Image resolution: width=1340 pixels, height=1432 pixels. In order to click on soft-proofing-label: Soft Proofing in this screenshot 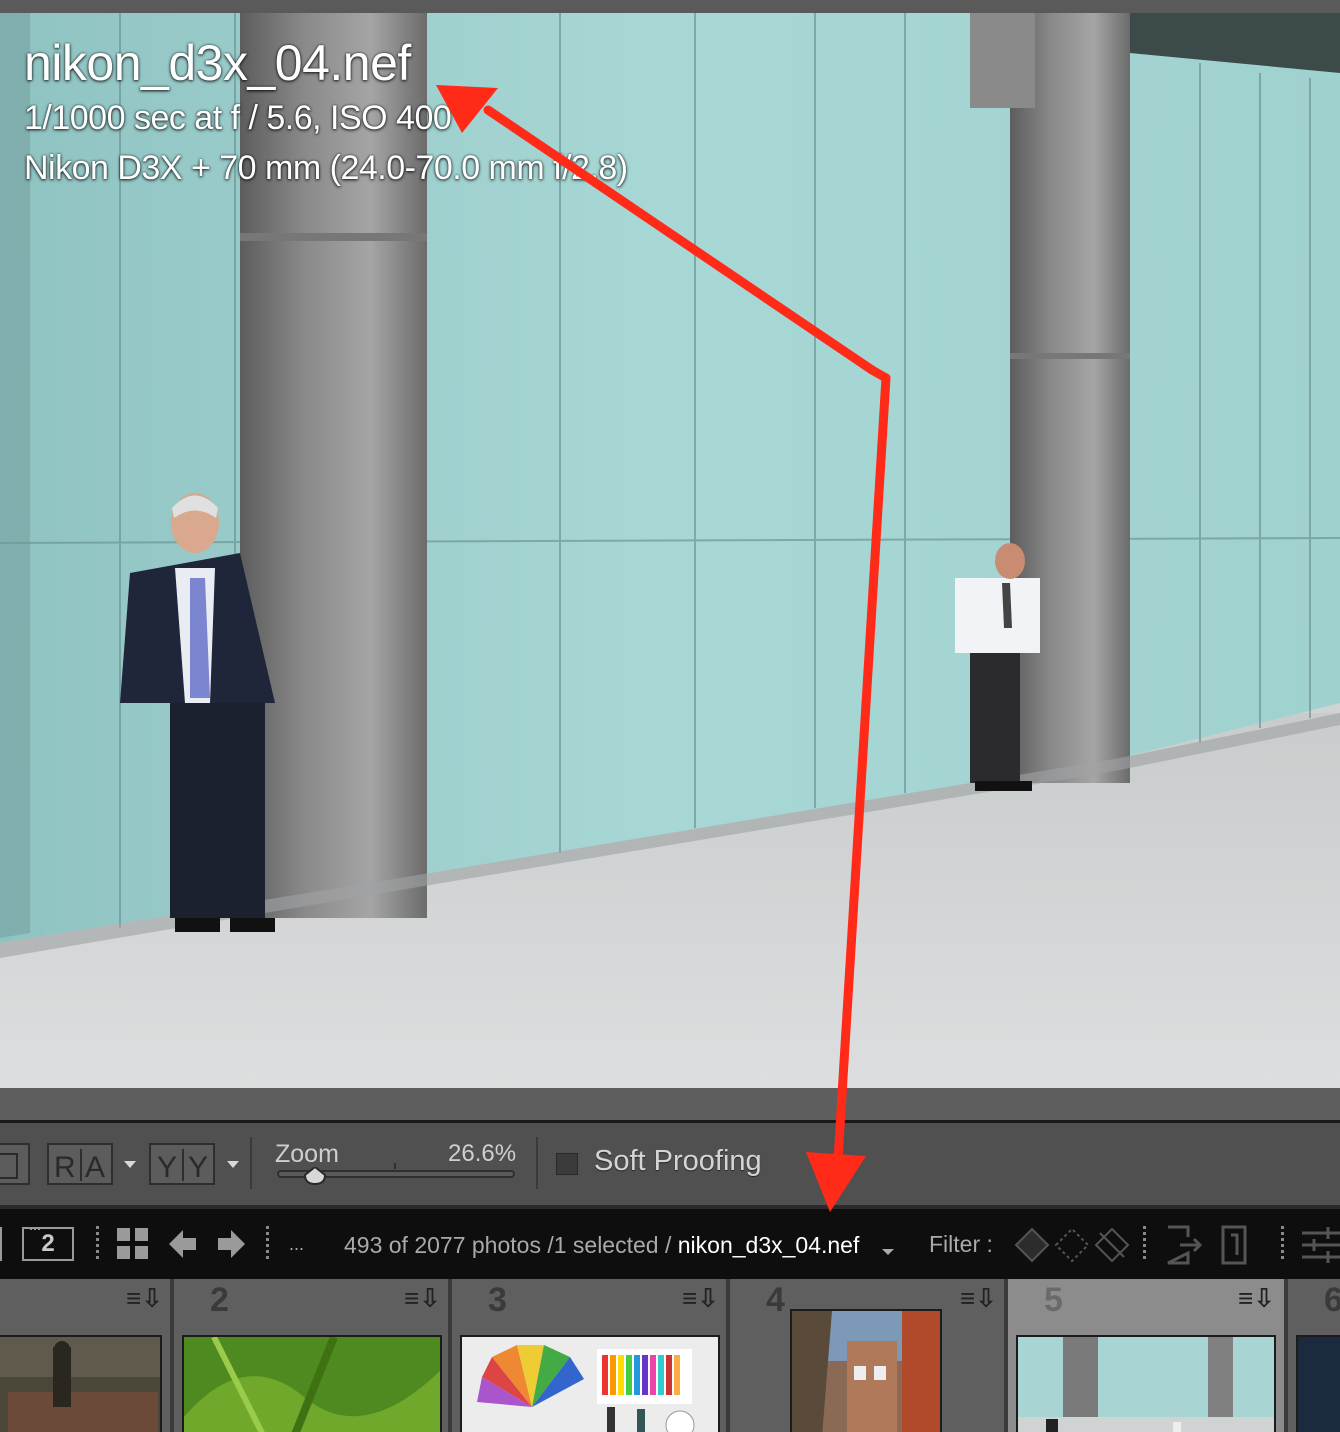, I will do `click(678, 1161)`.